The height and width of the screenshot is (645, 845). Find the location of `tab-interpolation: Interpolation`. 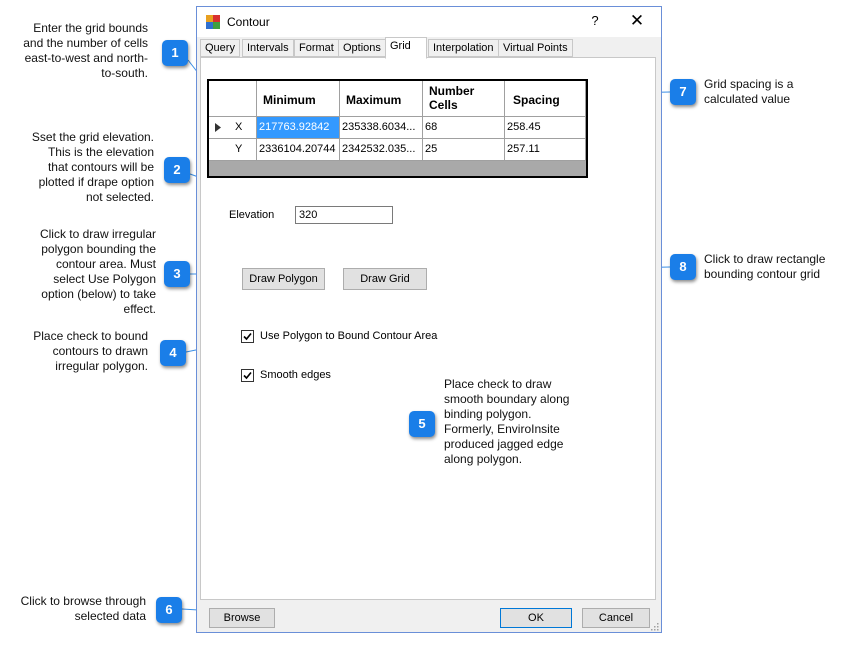

tab-interpolation: Interpolation is located at coordinates (463, 48).